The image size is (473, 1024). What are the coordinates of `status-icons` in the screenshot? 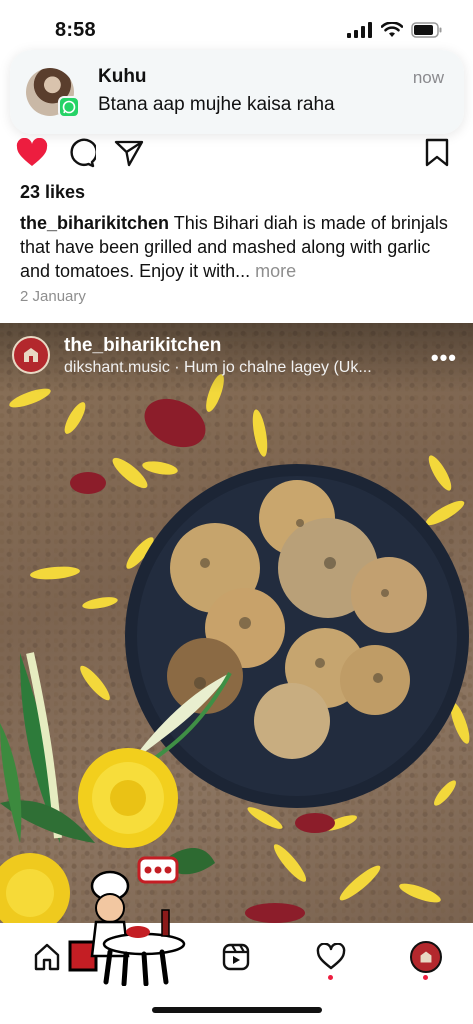 It's located at (395, 30).